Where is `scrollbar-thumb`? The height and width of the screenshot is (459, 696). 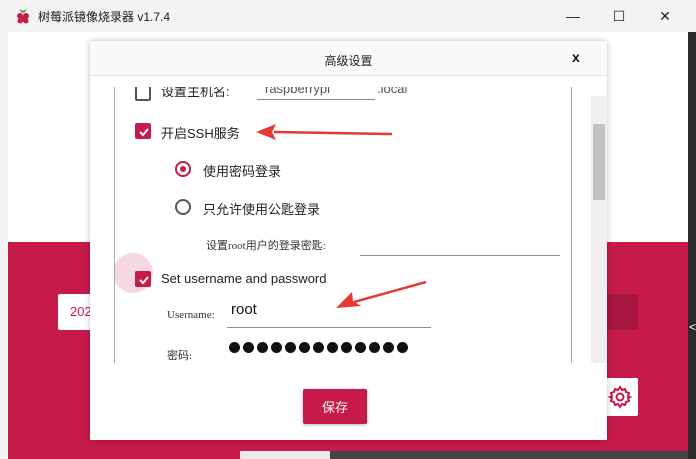
scrollbar-thumb is located at coordinates (599, 162).